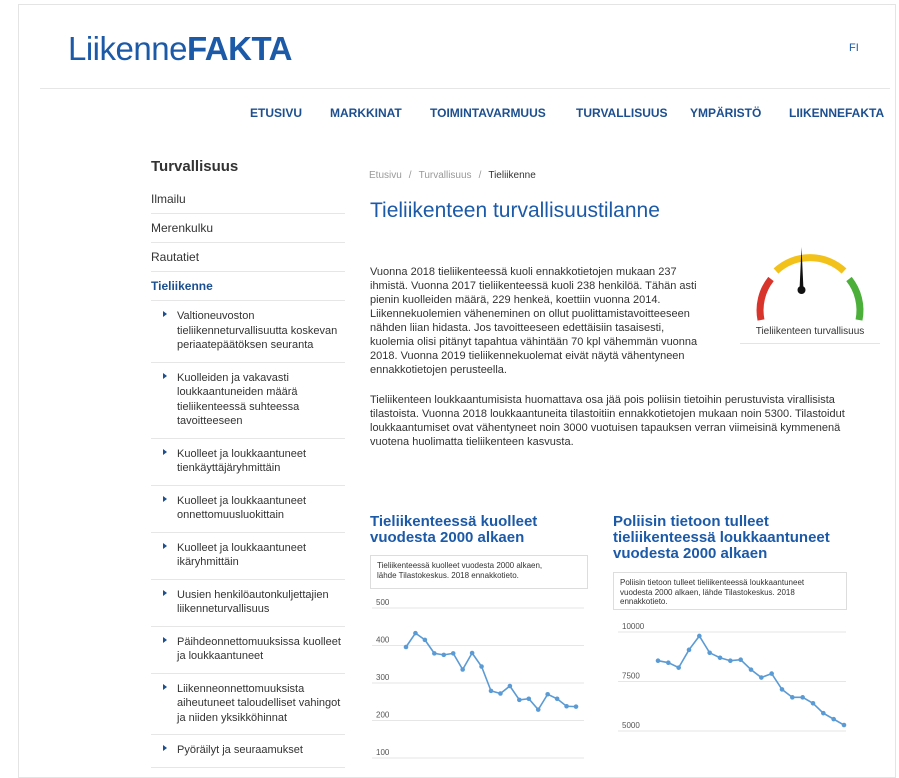  I want to click on nav-etusivu: ETUSIVU, so click(276, 113).